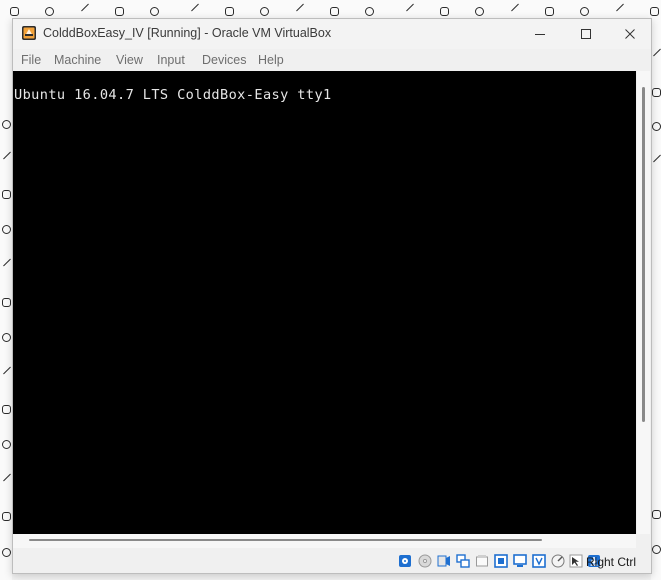 The image size is (661, 580). What do you see at coordinates (643, 254) in the screenshot?
I see `vertical-scroll-thumb` at bounding box center [643, 254].